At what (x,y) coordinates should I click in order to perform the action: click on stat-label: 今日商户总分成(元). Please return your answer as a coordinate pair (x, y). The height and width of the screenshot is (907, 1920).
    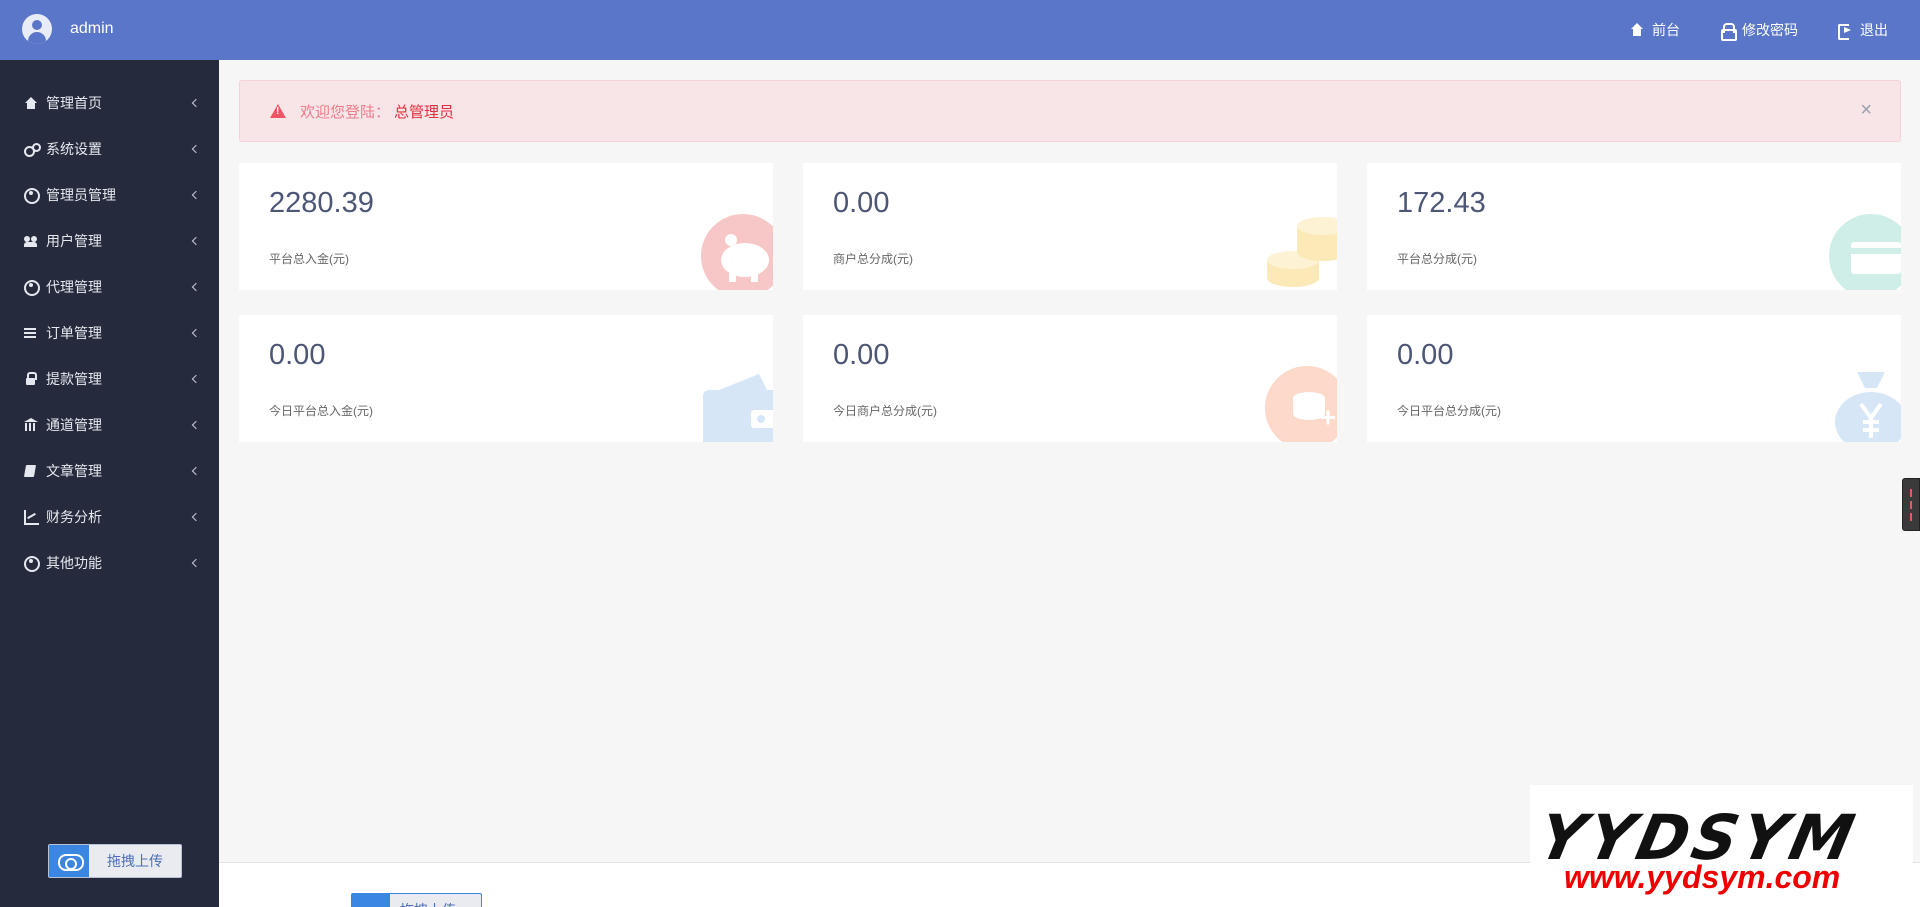
    Looking at the image, I should click on (885, 411).